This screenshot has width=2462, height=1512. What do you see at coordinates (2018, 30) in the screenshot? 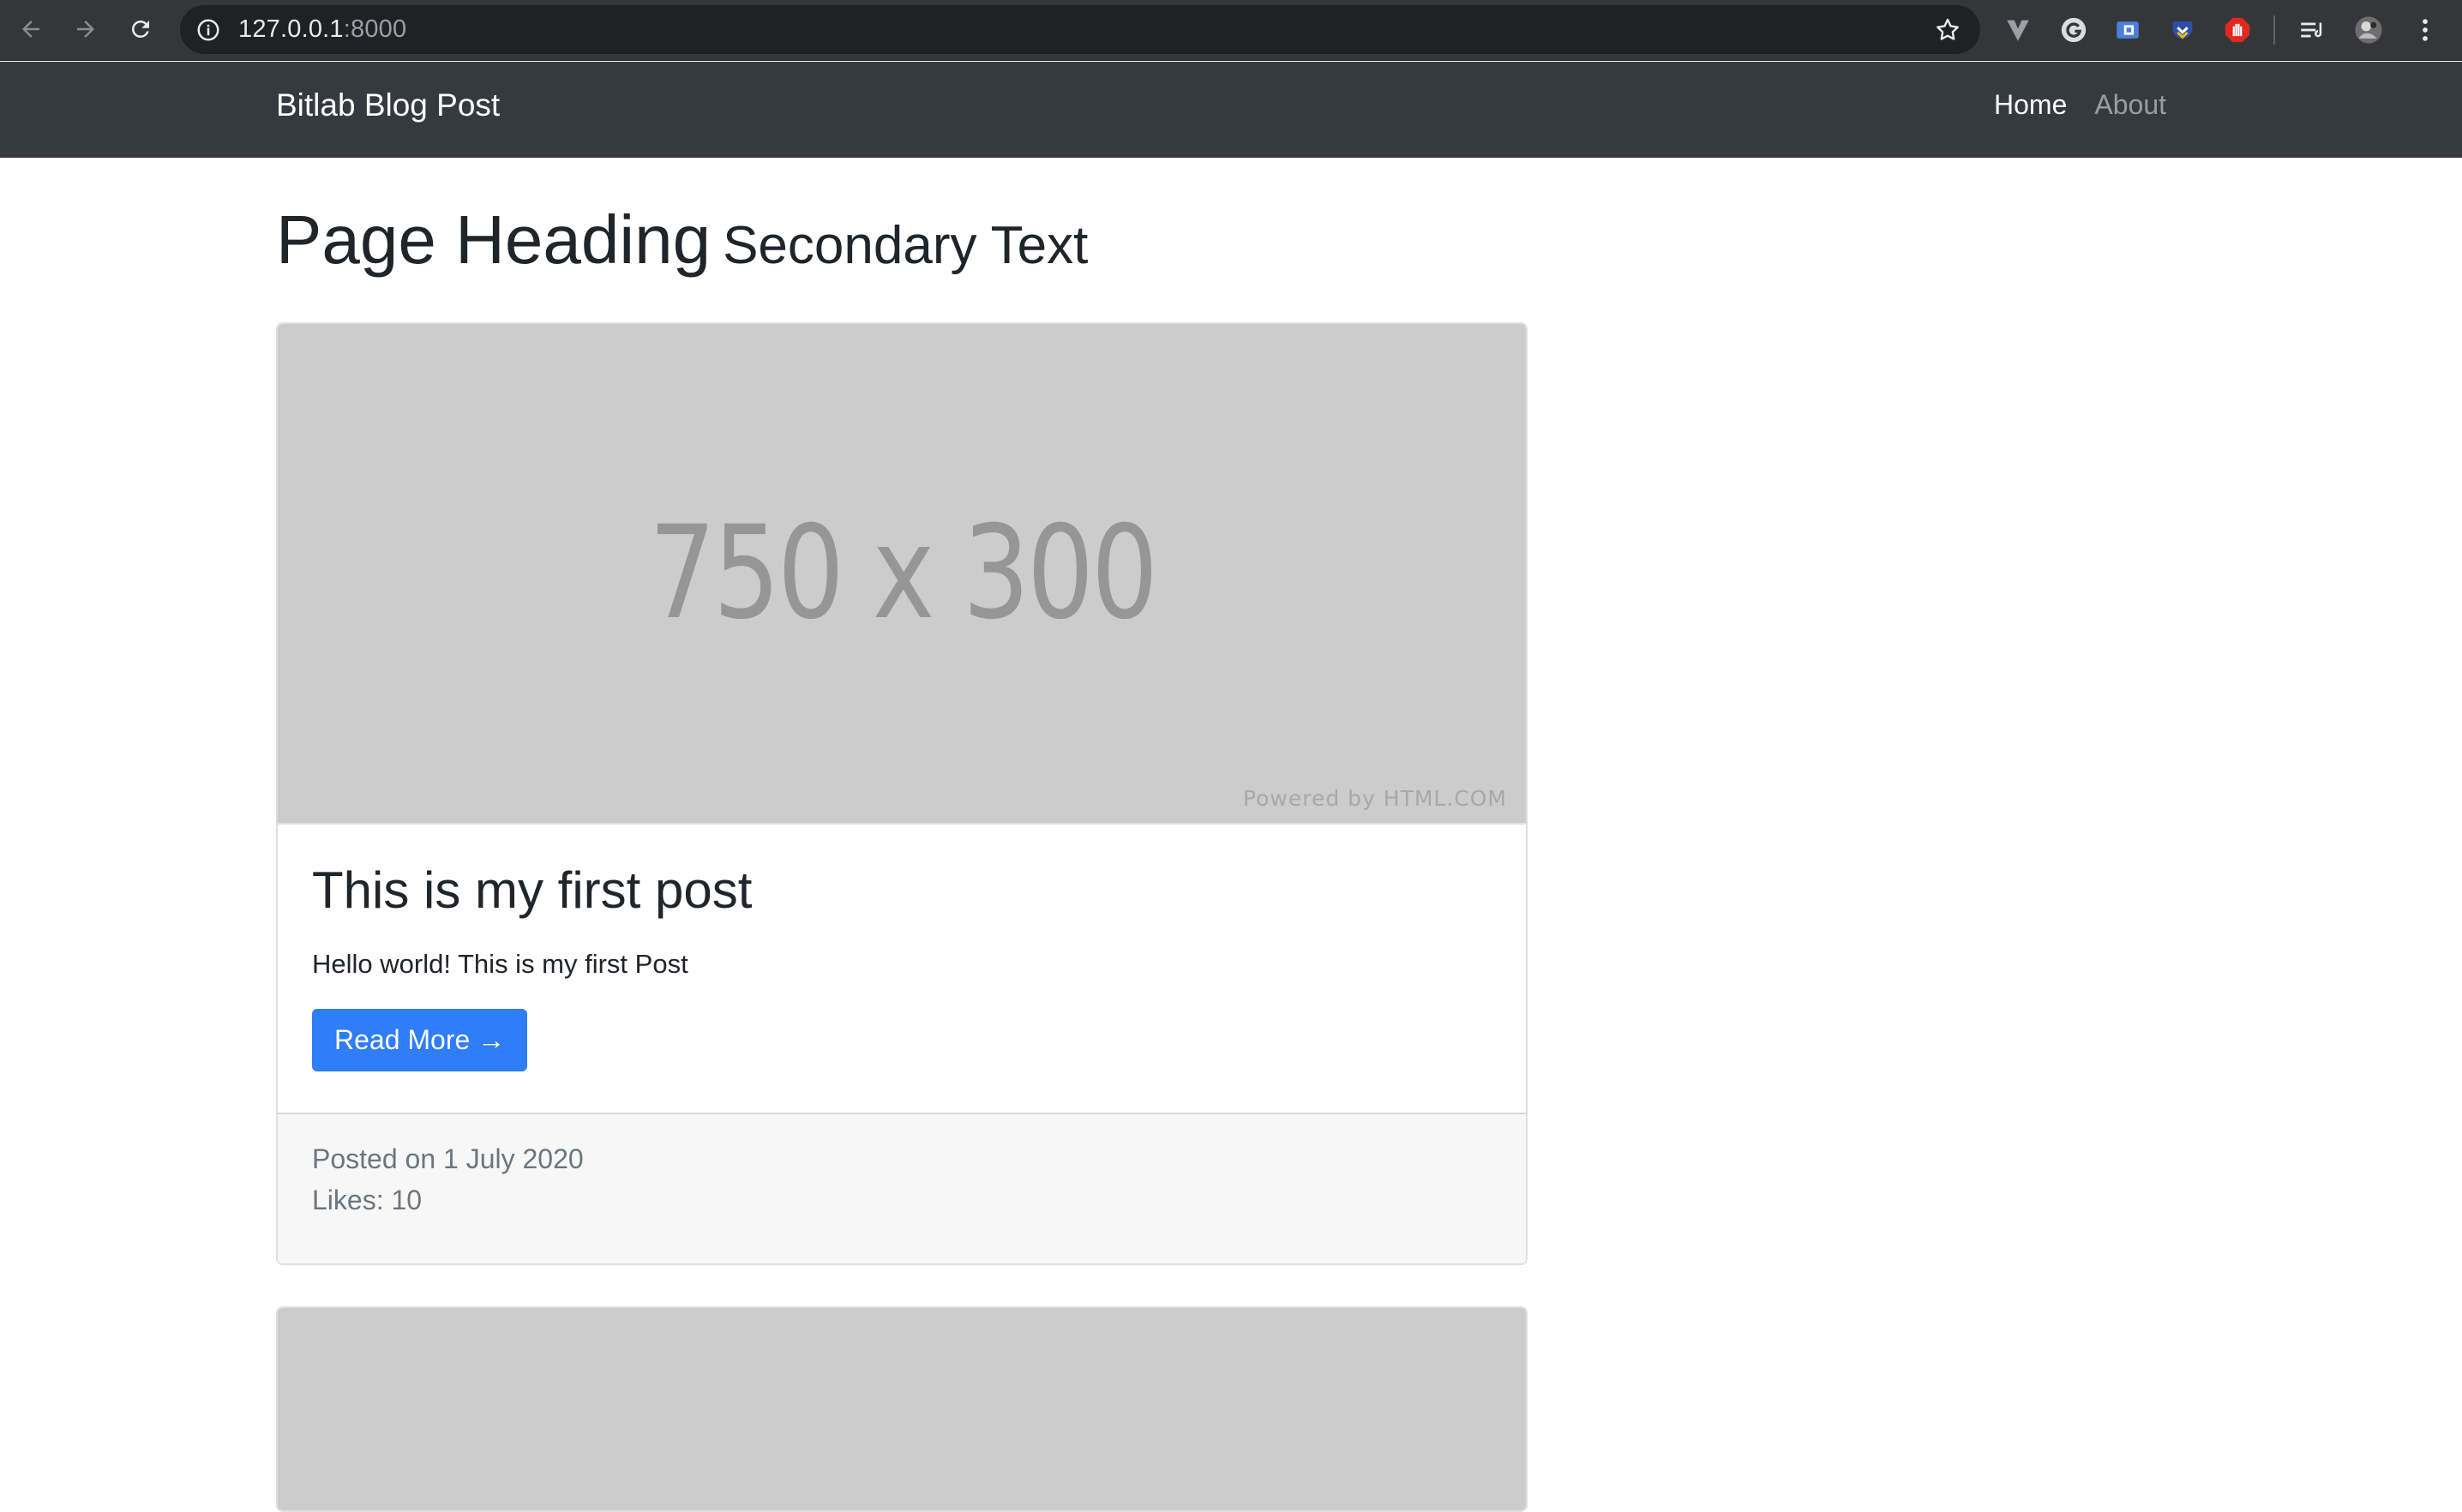
I see `vivaldi-extension-icon` at bounding box center [2018, 30].